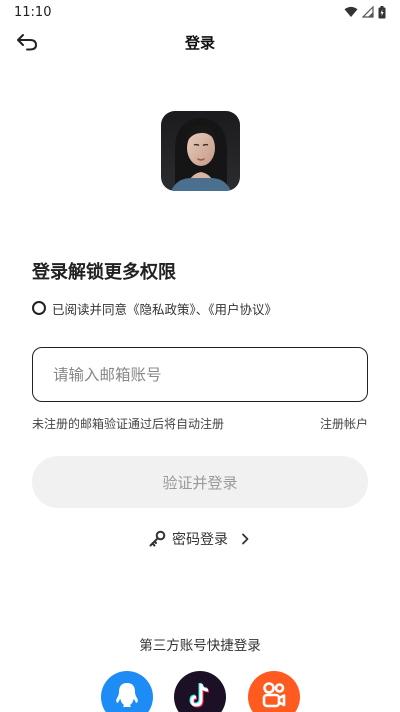 The width and height of the screenshot is (400, 712). I want to click on page-title: 登录, so click(199, 43).